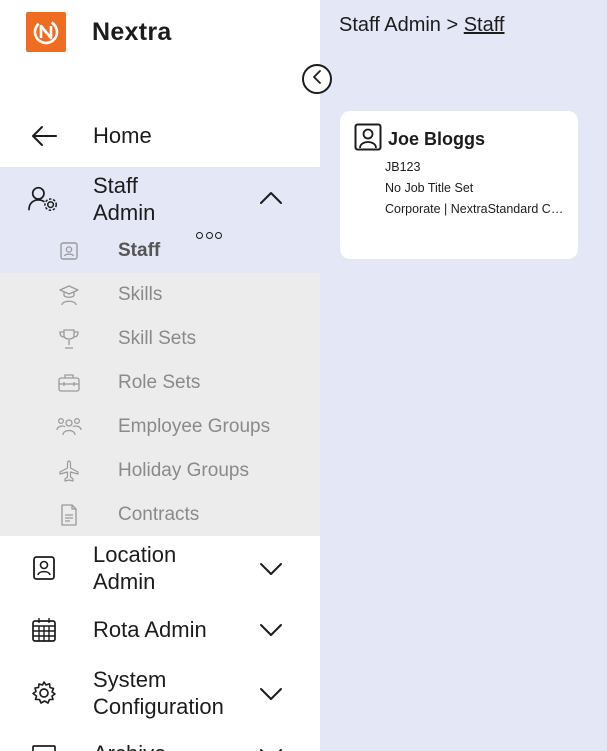 This screenshot has height=751, width=607. Describe the element at coordinates (69, 383) in the screenshot. I see `toolbox-icon` at that location.